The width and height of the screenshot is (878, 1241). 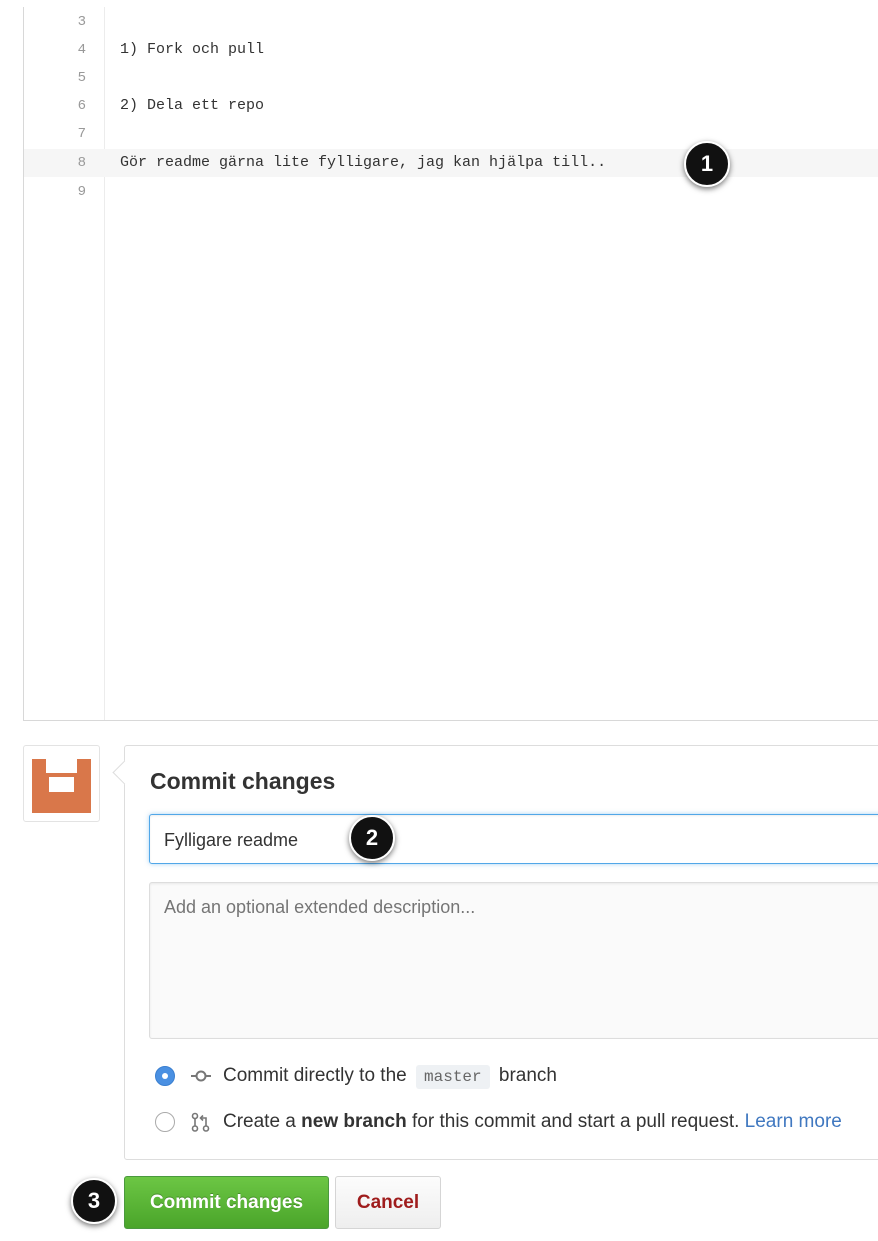 I want to click on editor-line: 9, so click(x=451, y=192).